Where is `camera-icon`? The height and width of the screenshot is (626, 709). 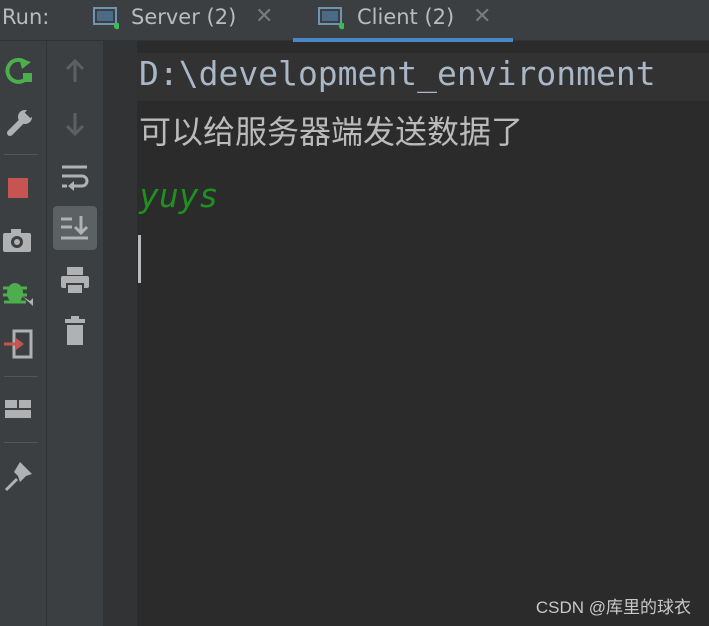 camera-icon is located at coordinates (18, 240).